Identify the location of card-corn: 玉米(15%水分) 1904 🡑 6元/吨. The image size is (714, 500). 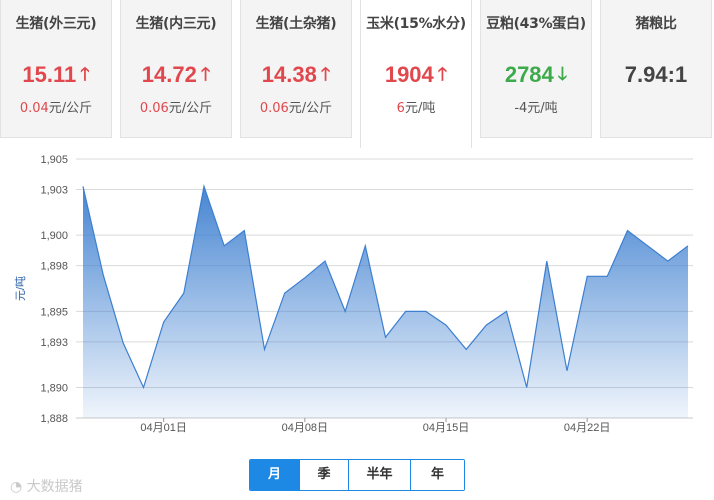
(416, 74).